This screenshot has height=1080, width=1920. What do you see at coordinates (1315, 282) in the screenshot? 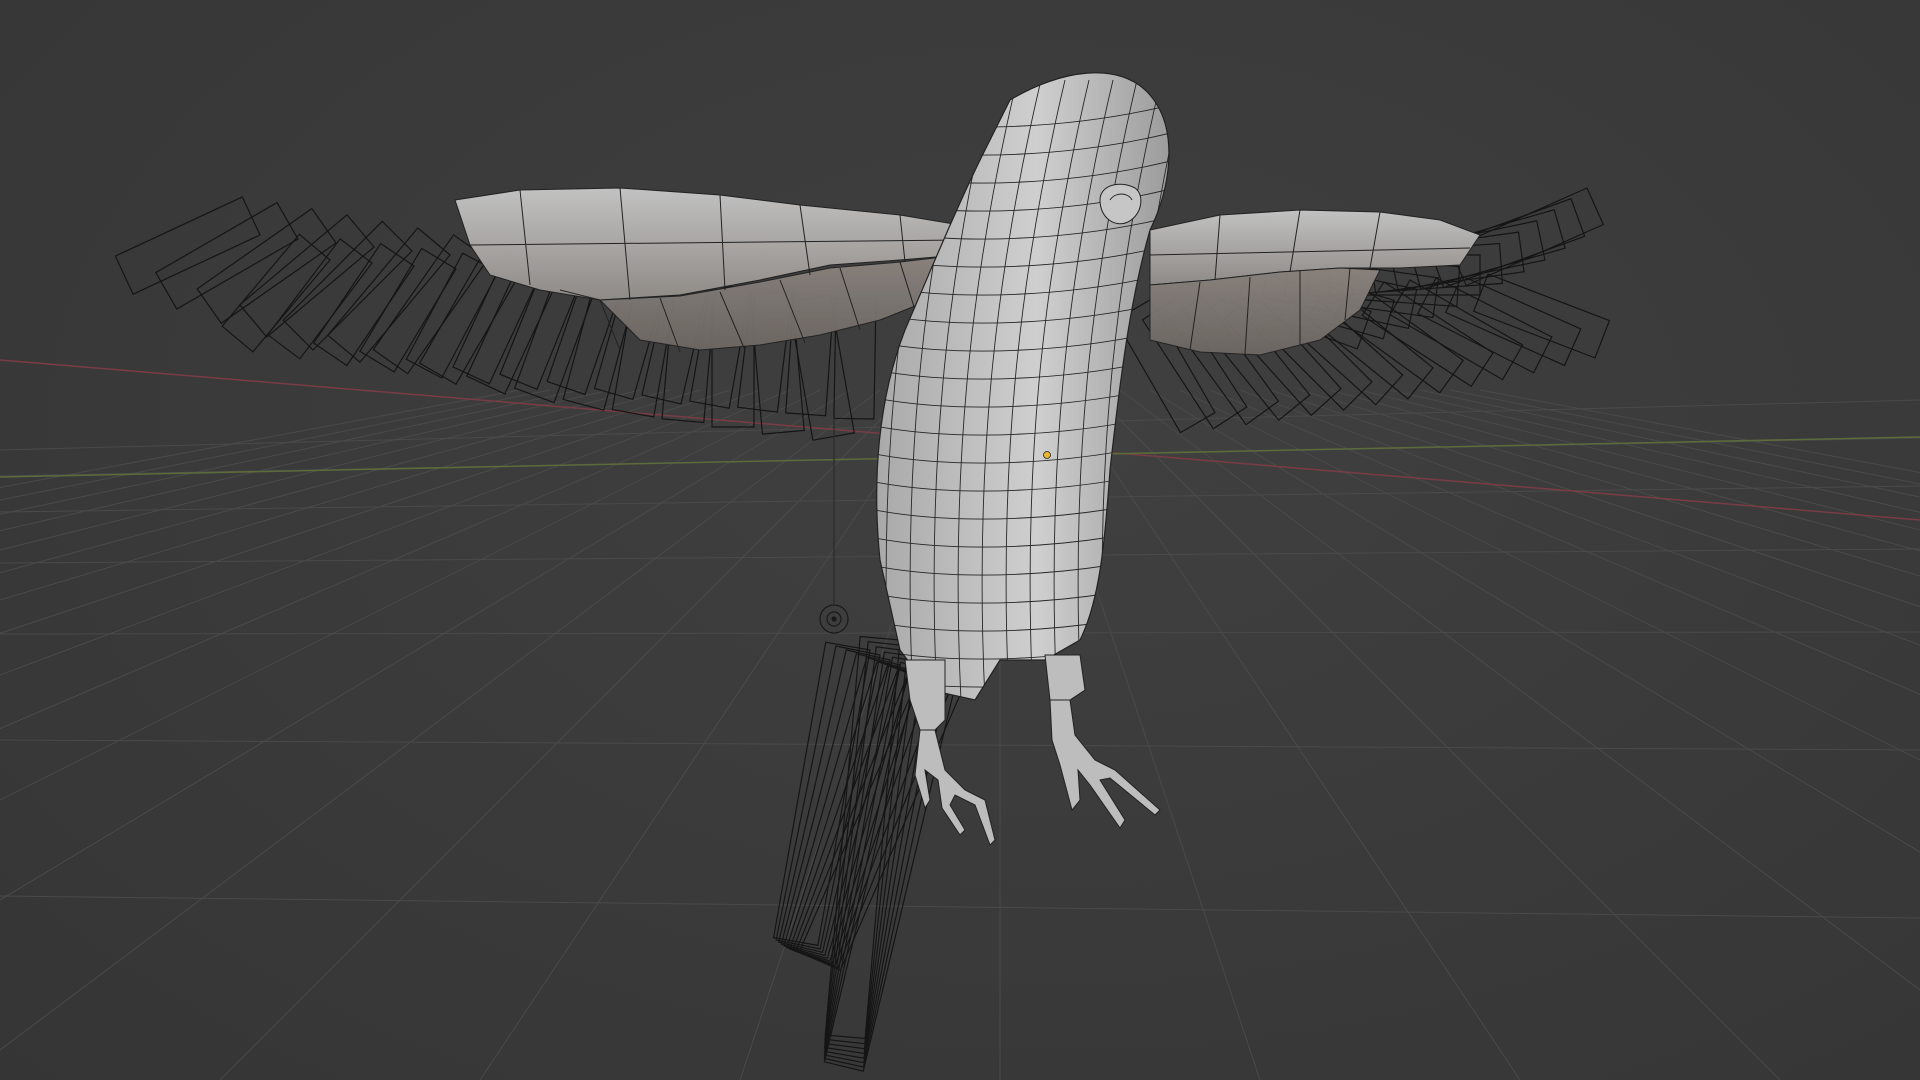
I see `right-wing` at bounding box center [1315, 282].